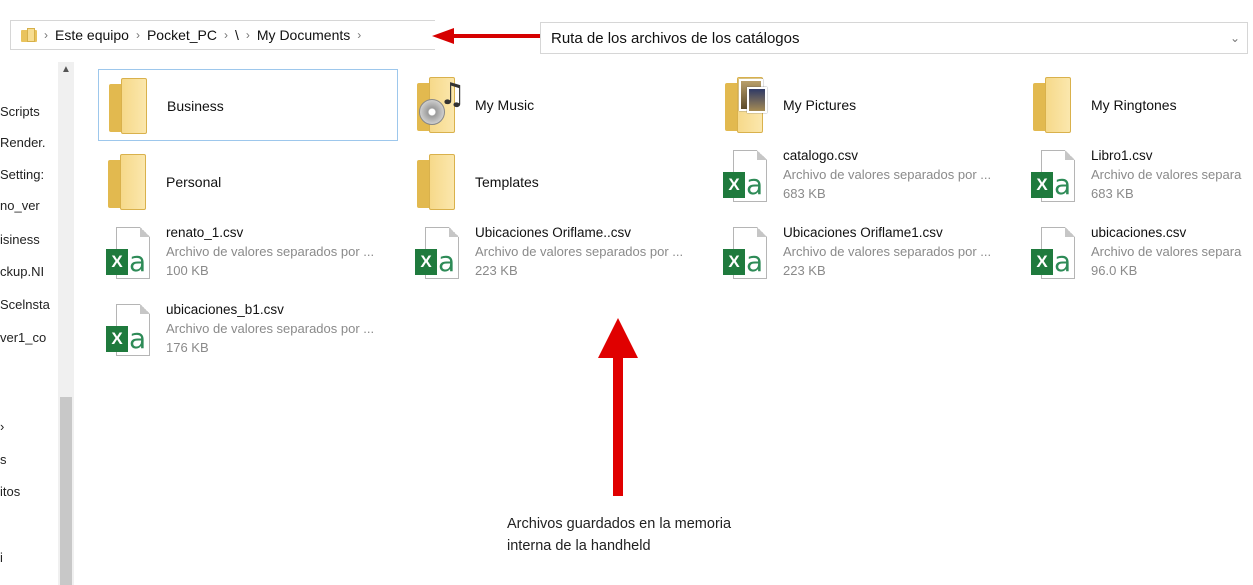  What do you see at coordinates (557, 105) in the screenshot?
I see `folder-item-my-music: ♫ My Music` at bounding box center [557, 105].